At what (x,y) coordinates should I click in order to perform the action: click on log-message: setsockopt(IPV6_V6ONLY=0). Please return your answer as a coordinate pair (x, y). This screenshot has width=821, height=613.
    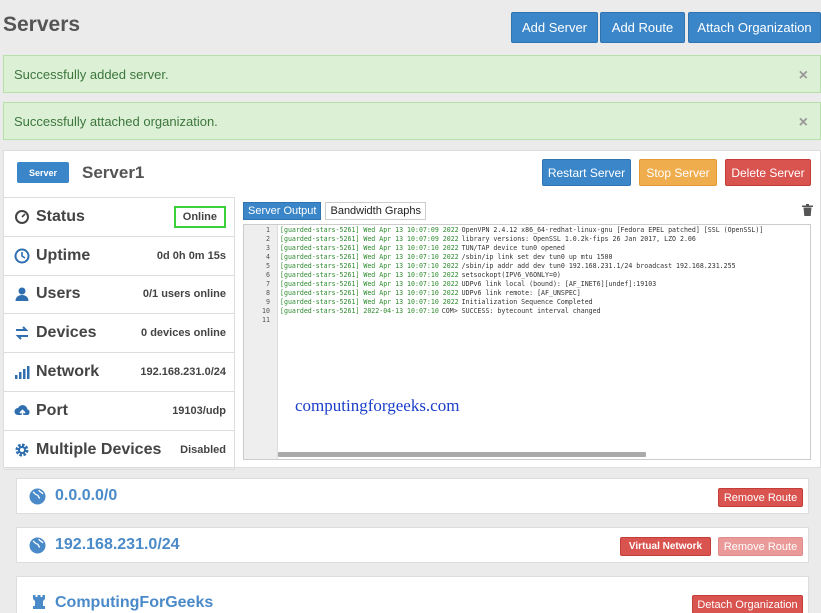
    Looking at the image, I should click on (511, 275).